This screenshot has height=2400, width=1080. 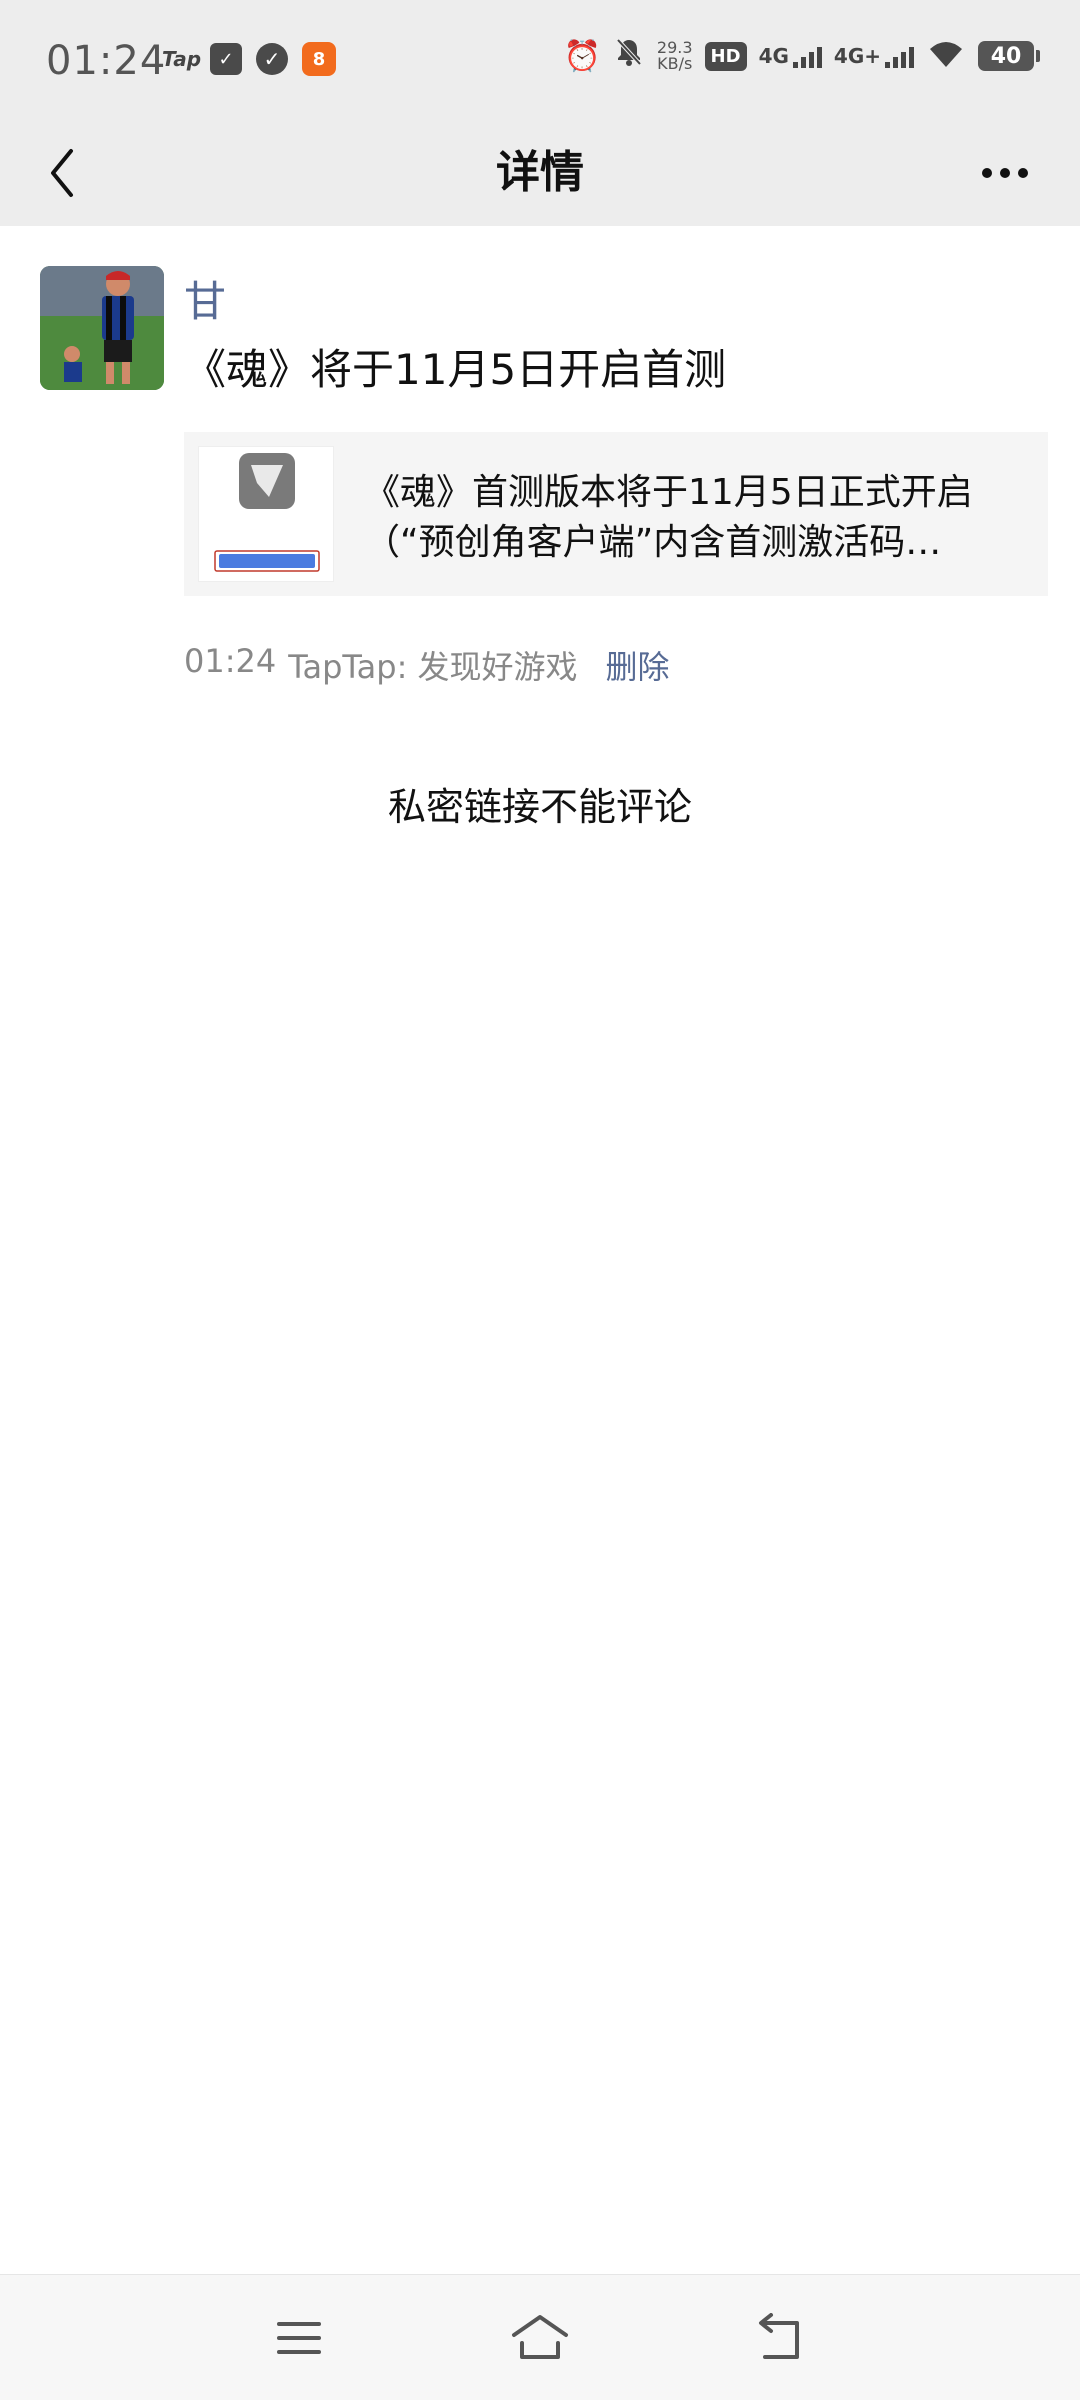 I want to click on signal-2: 4G+, so click(x=874, y=56).